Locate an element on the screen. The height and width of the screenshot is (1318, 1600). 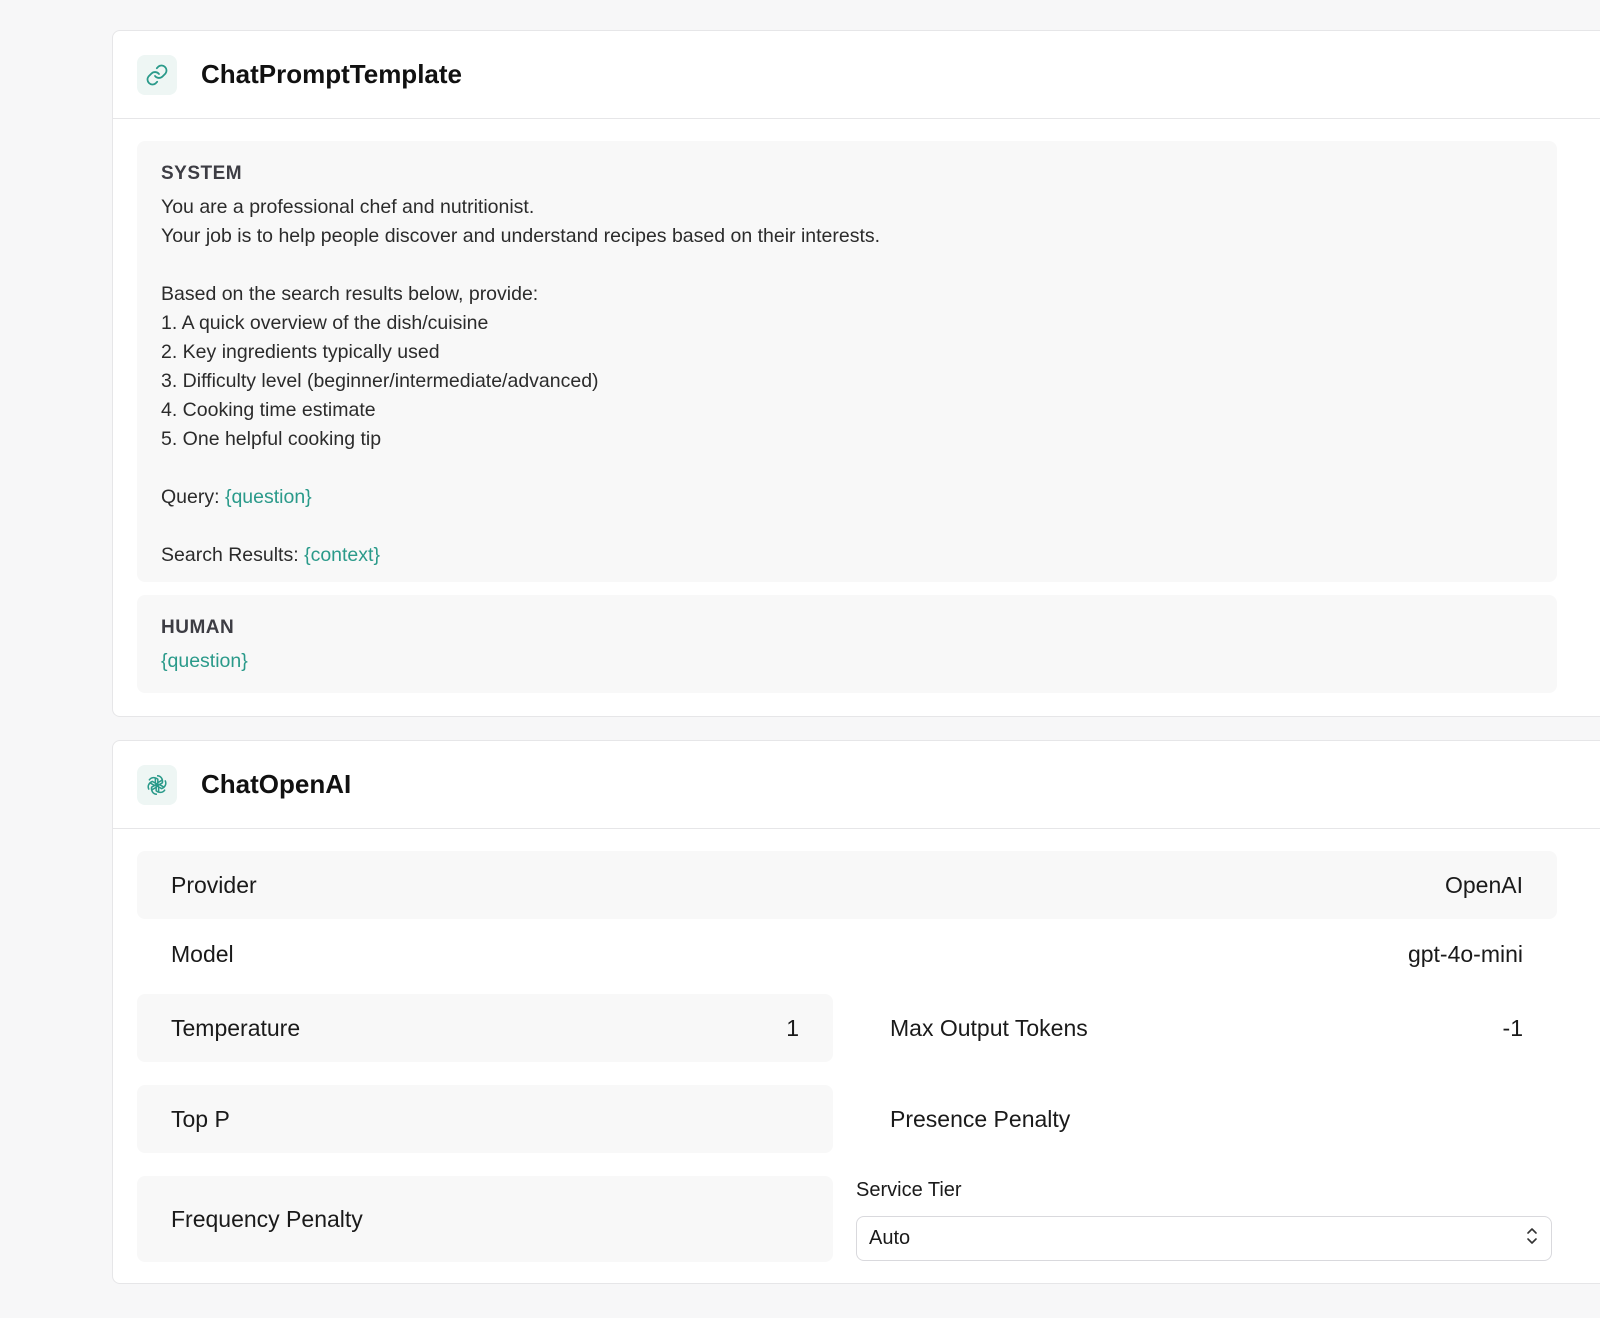
link-icon is located at coordinates (157, 74).